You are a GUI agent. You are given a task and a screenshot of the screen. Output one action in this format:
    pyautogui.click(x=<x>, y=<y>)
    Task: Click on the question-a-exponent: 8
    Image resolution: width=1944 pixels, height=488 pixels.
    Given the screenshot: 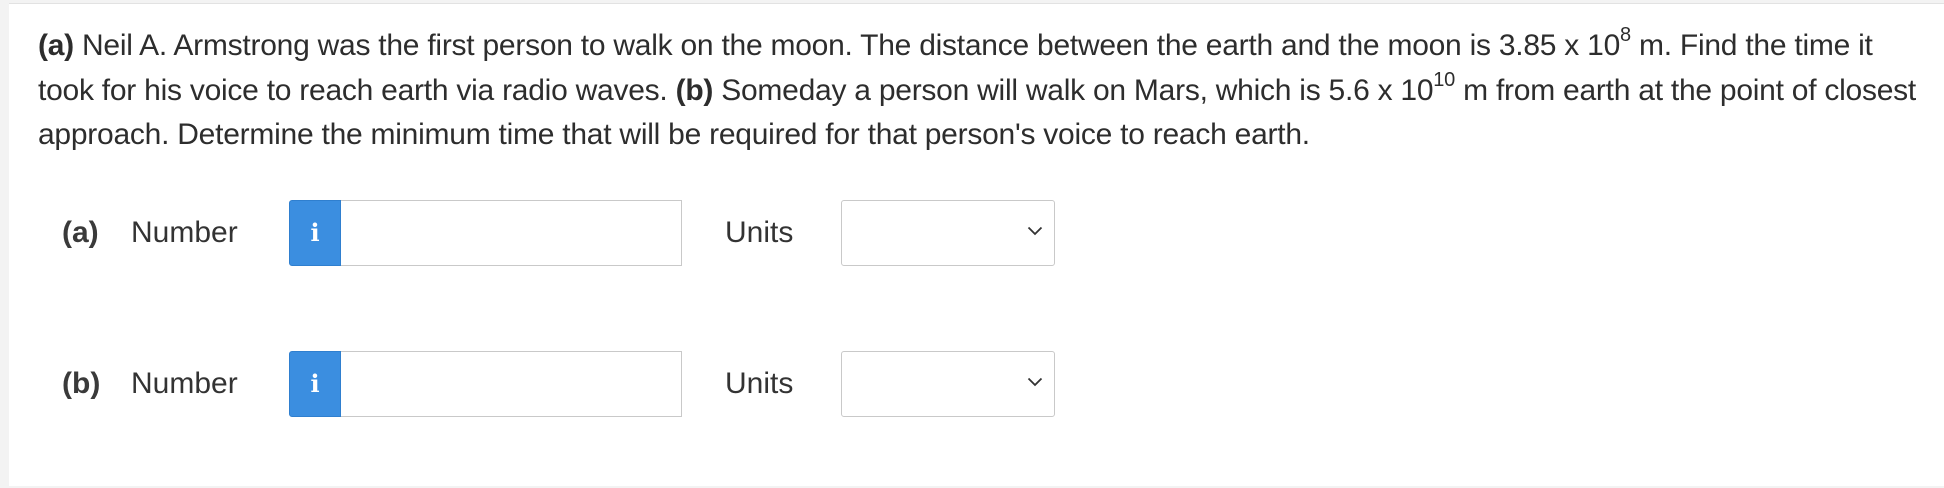 What is the action you would take?
    pyautogui.click(x=1625, y=35)
    